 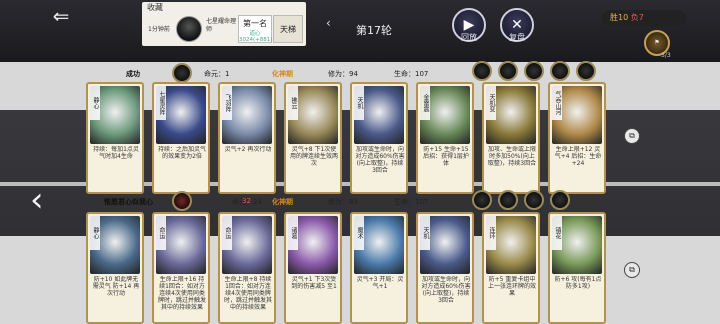 What do you see at coordinates (343, 74) in the screenshot?
I see `player-top-xiuwei: 修为：94` at bounding box center [343, 74].